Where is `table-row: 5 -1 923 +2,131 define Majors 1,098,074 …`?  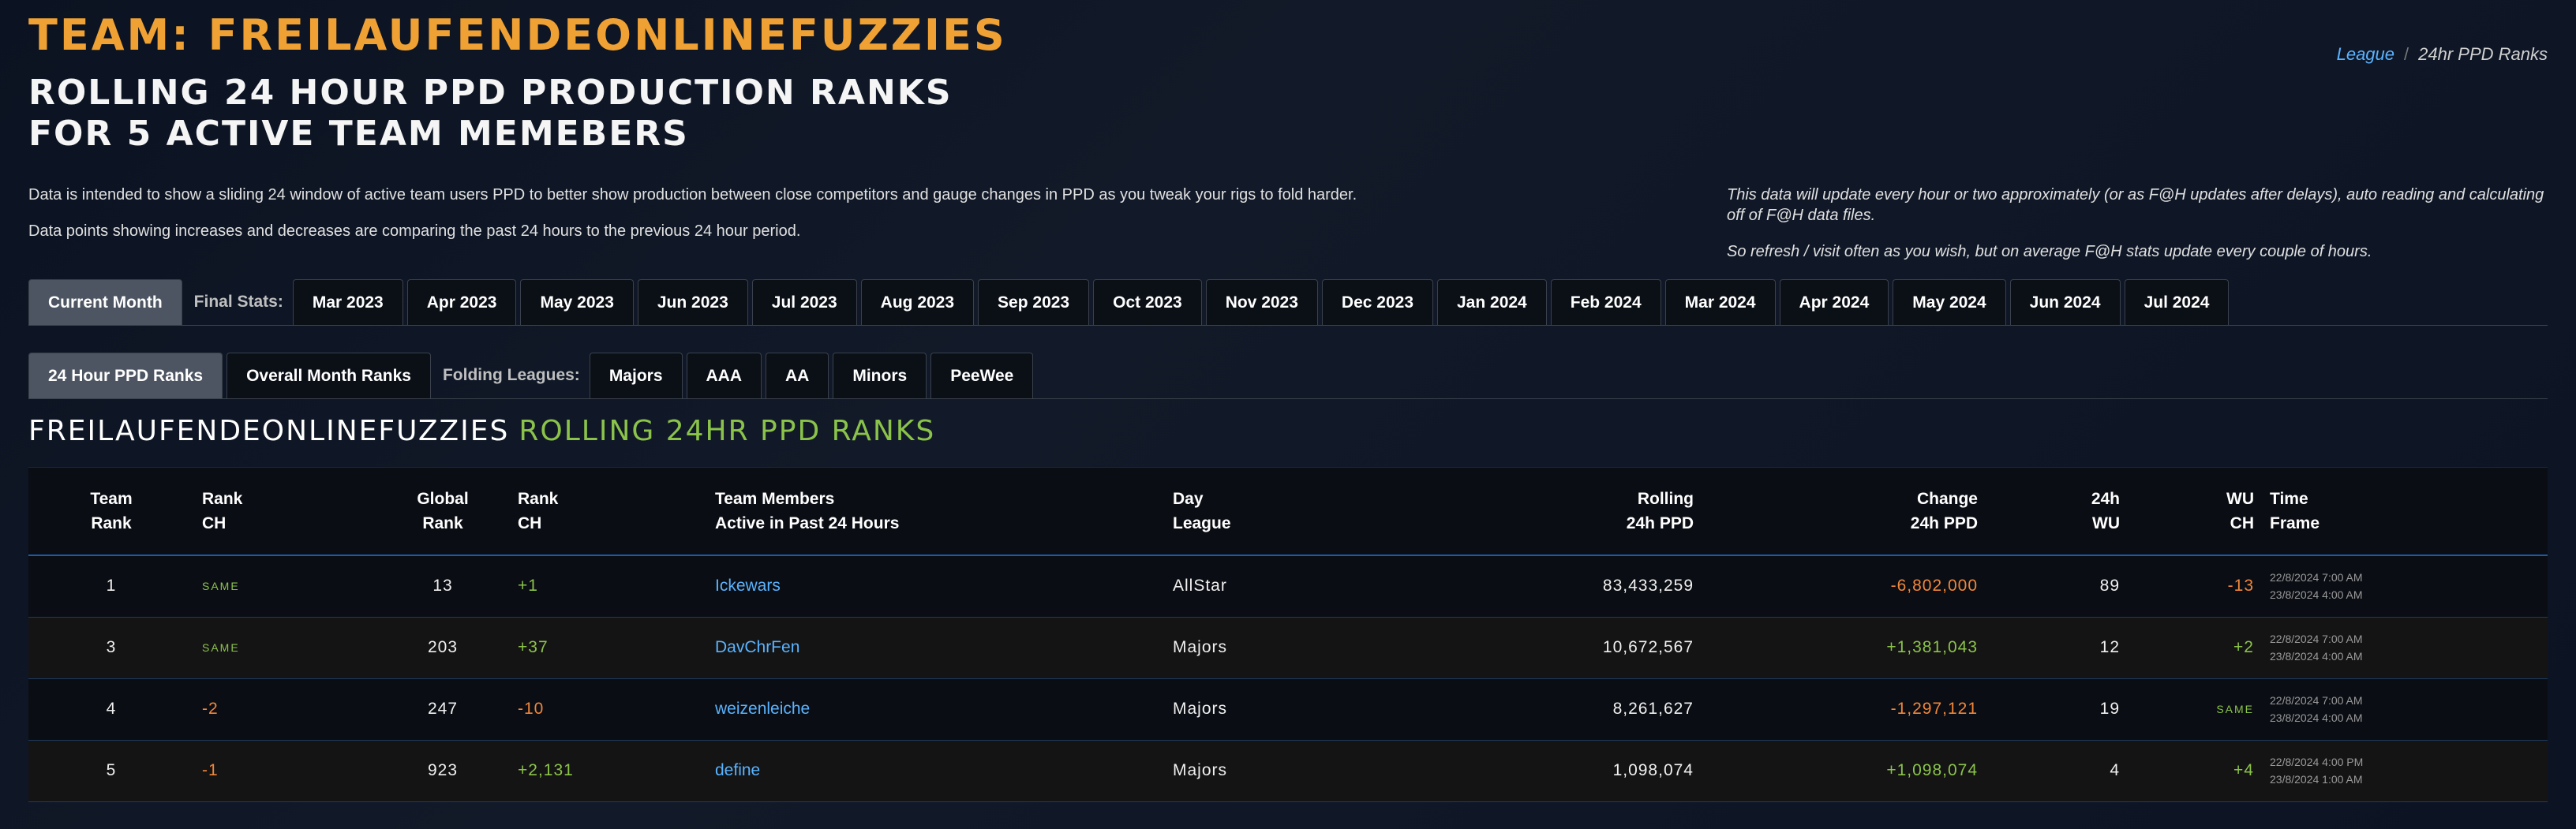 table-row: 5 -1 923 +2,131 define Majors 1,098,074 … is located at coordinates (1288, 770).